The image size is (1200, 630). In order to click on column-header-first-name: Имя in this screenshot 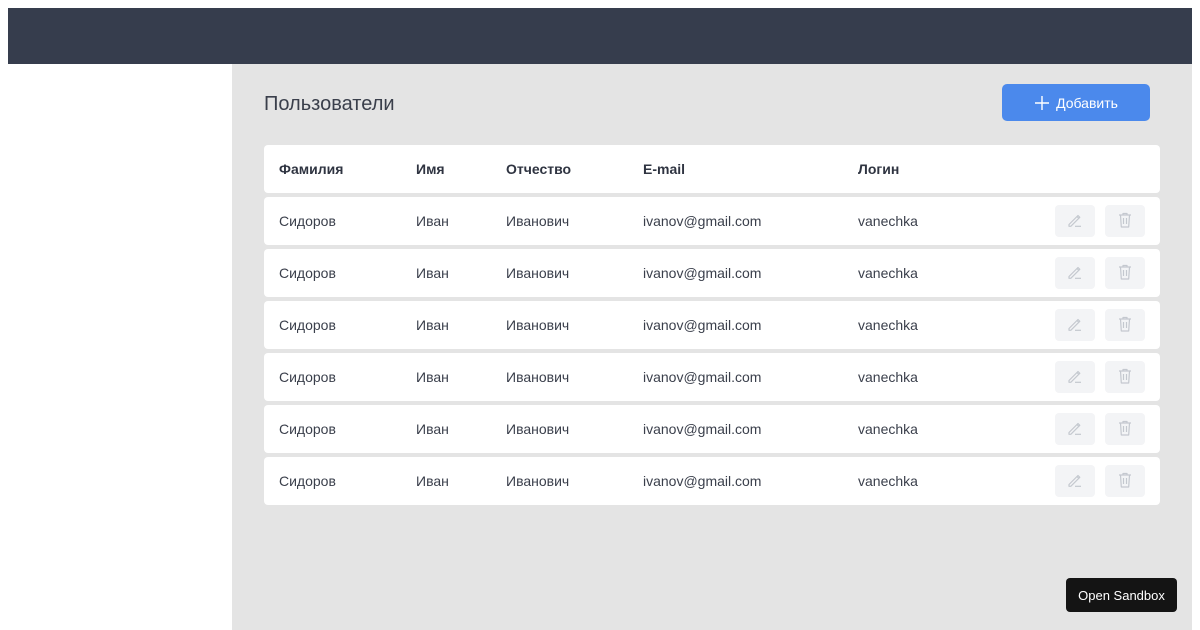, I will do `click(430, 169)`.